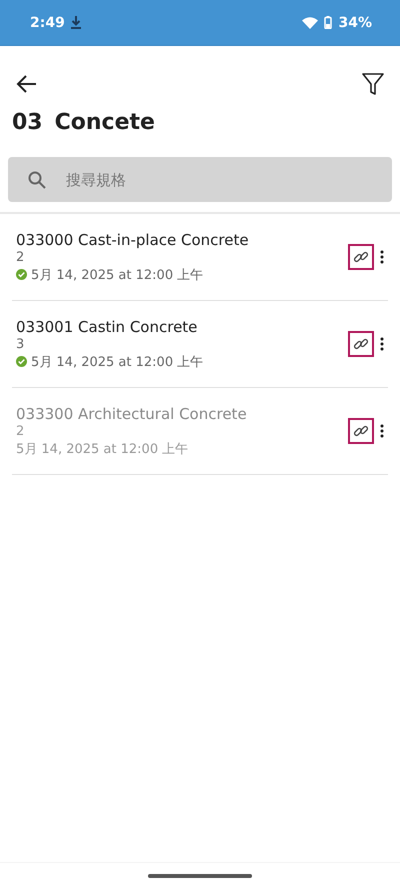 The height and width of the screenshot is (889, 400). I want to click on filter-button, so click(373, 84).